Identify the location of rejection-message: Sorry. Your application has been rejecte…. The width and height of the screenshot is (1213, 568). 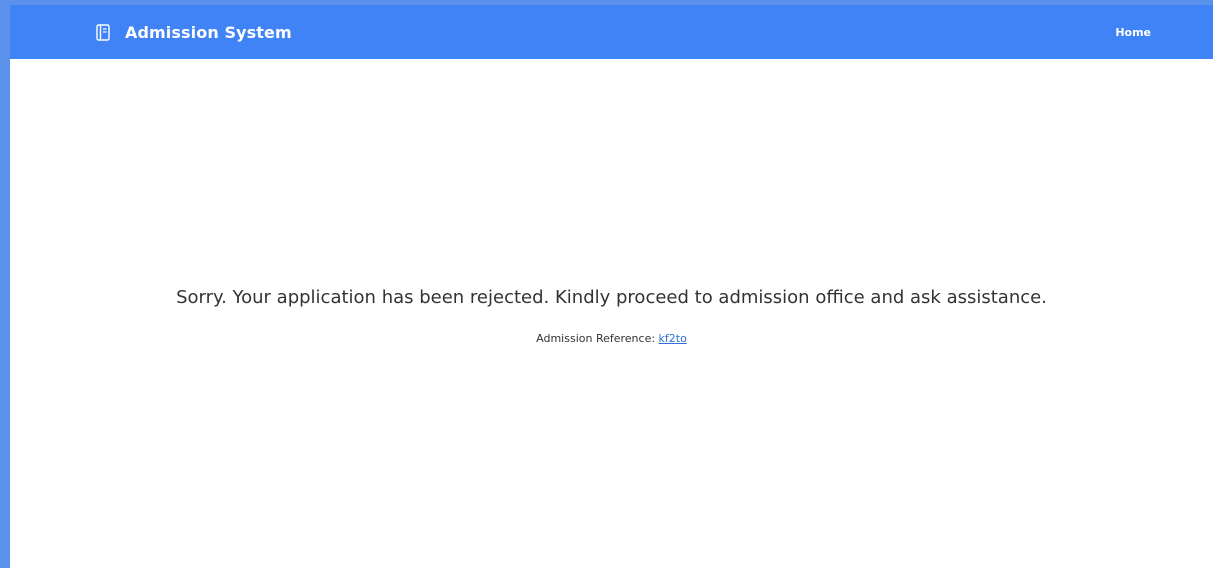
(611, 297).